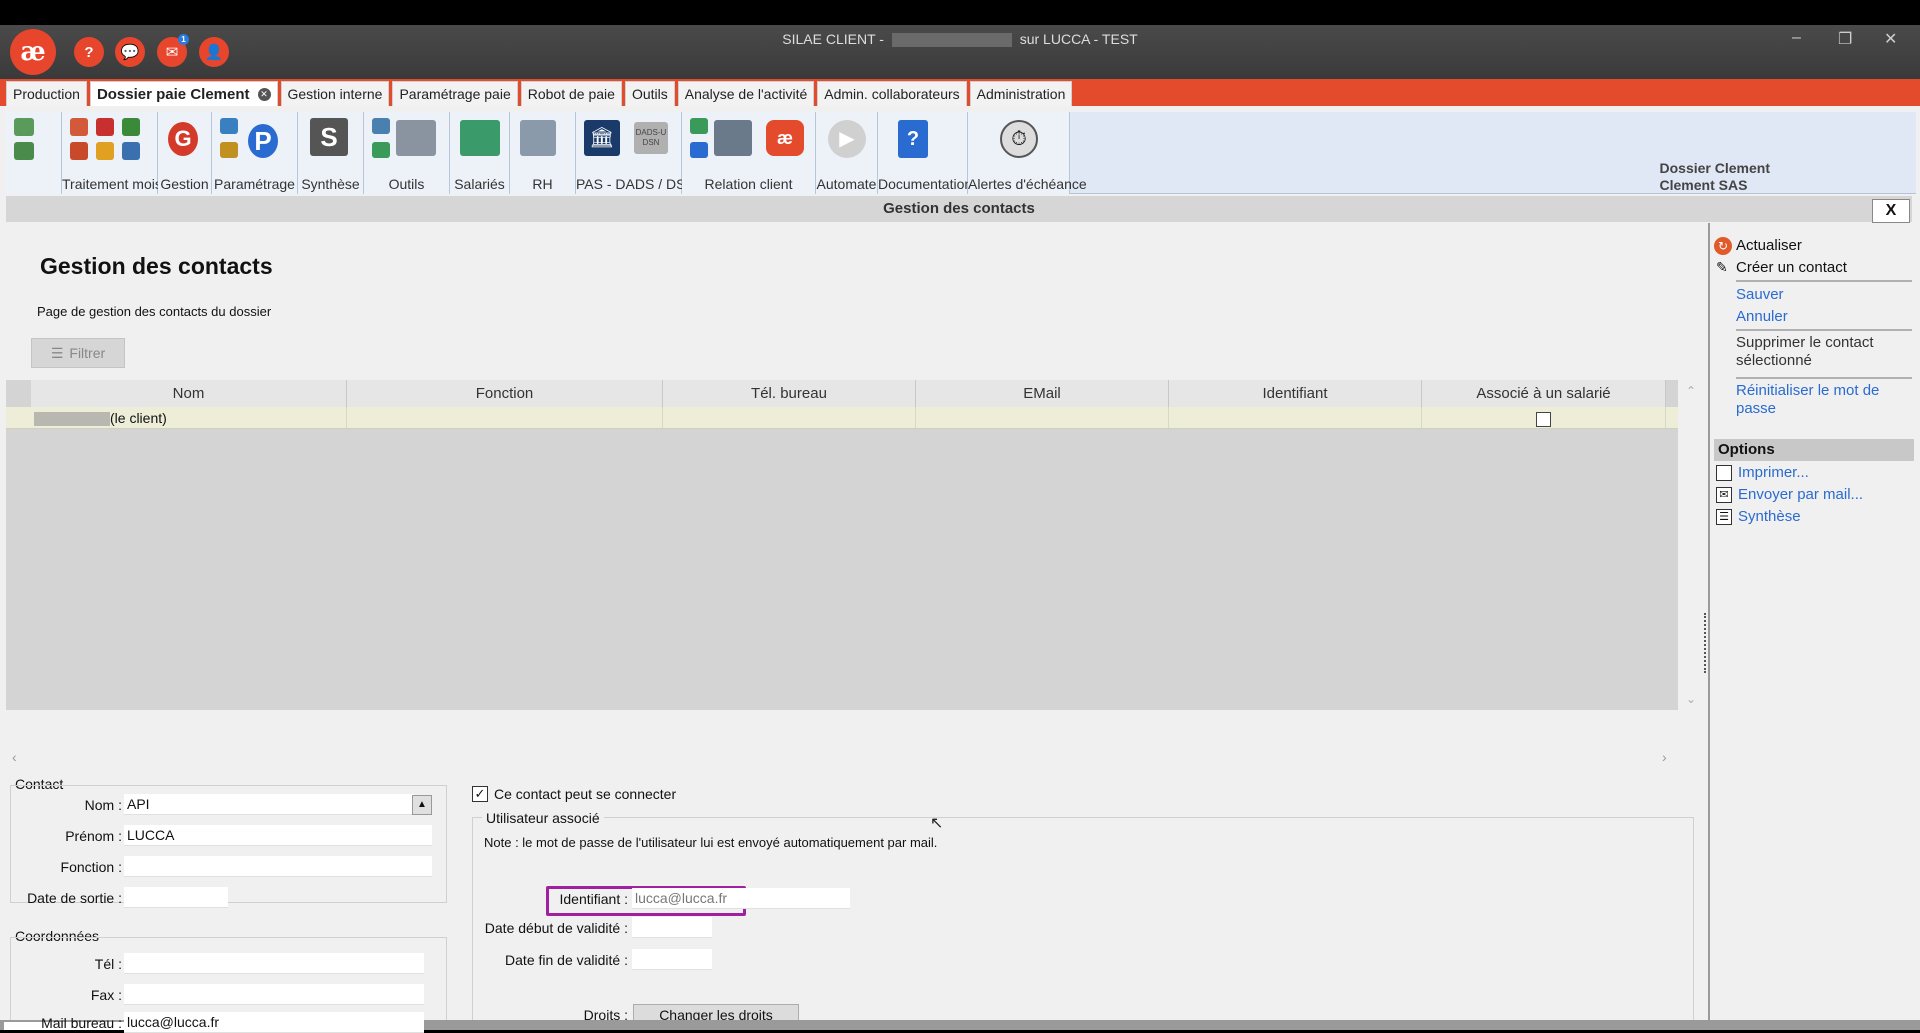 The width and height of the screenshot is (1920, 1033). I want to click on export-icon, so click(131, 151).